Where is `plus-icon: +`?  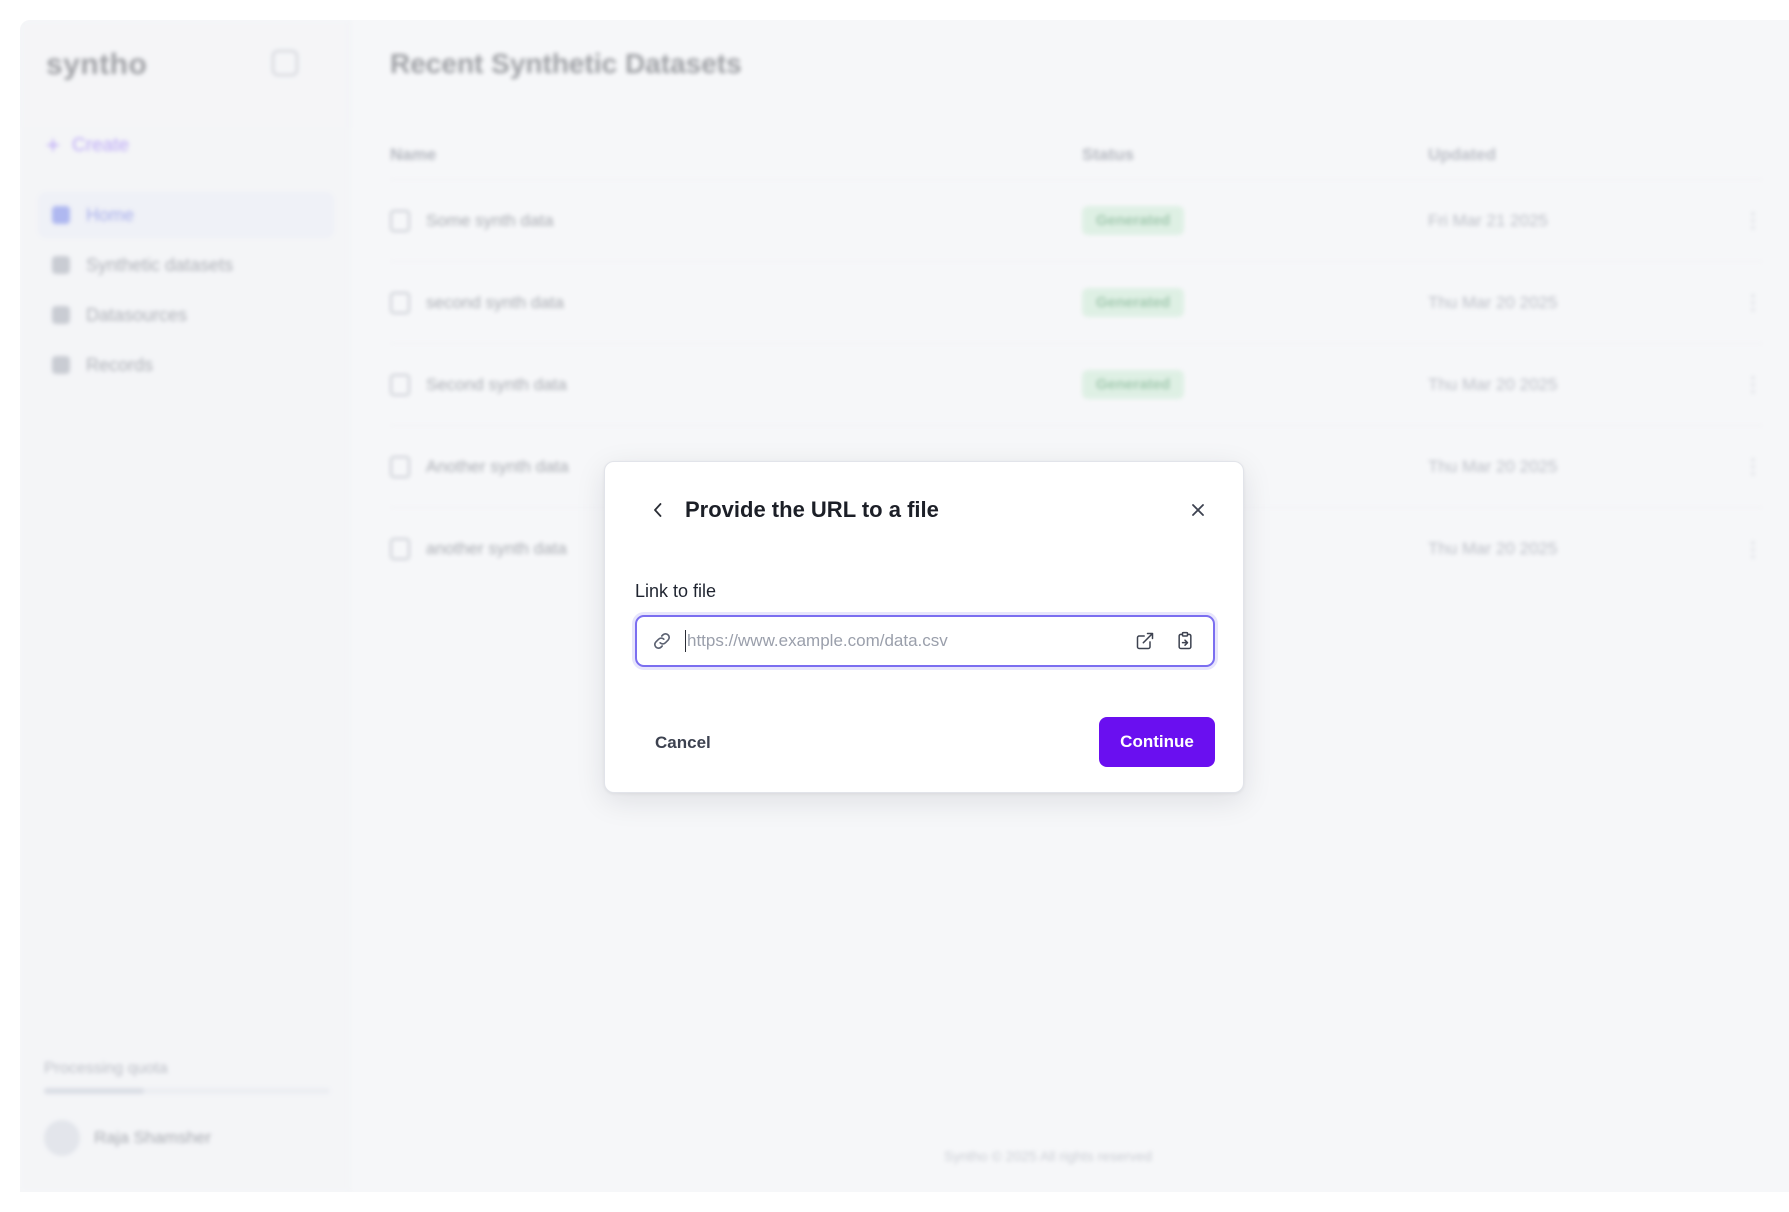
plus-icon: + is located at coordinates (53, 145).